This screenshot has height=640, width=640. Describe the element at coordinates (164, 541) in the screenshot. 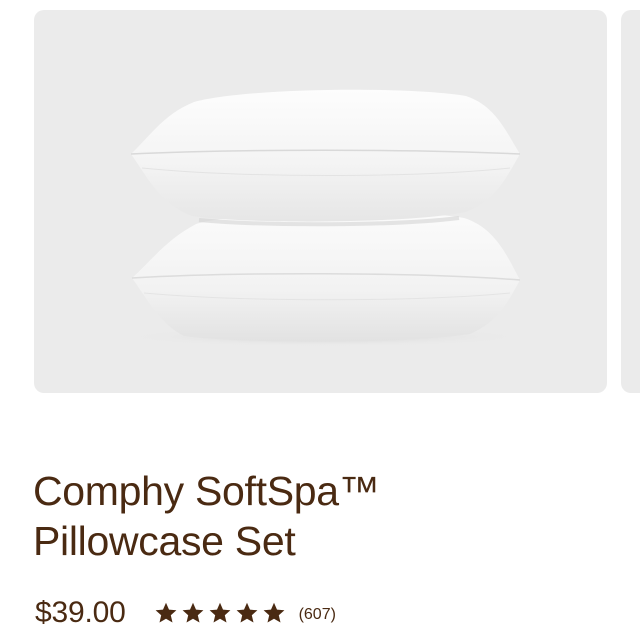

I see `product-title-line-2: Pillowcase Set` at that location.